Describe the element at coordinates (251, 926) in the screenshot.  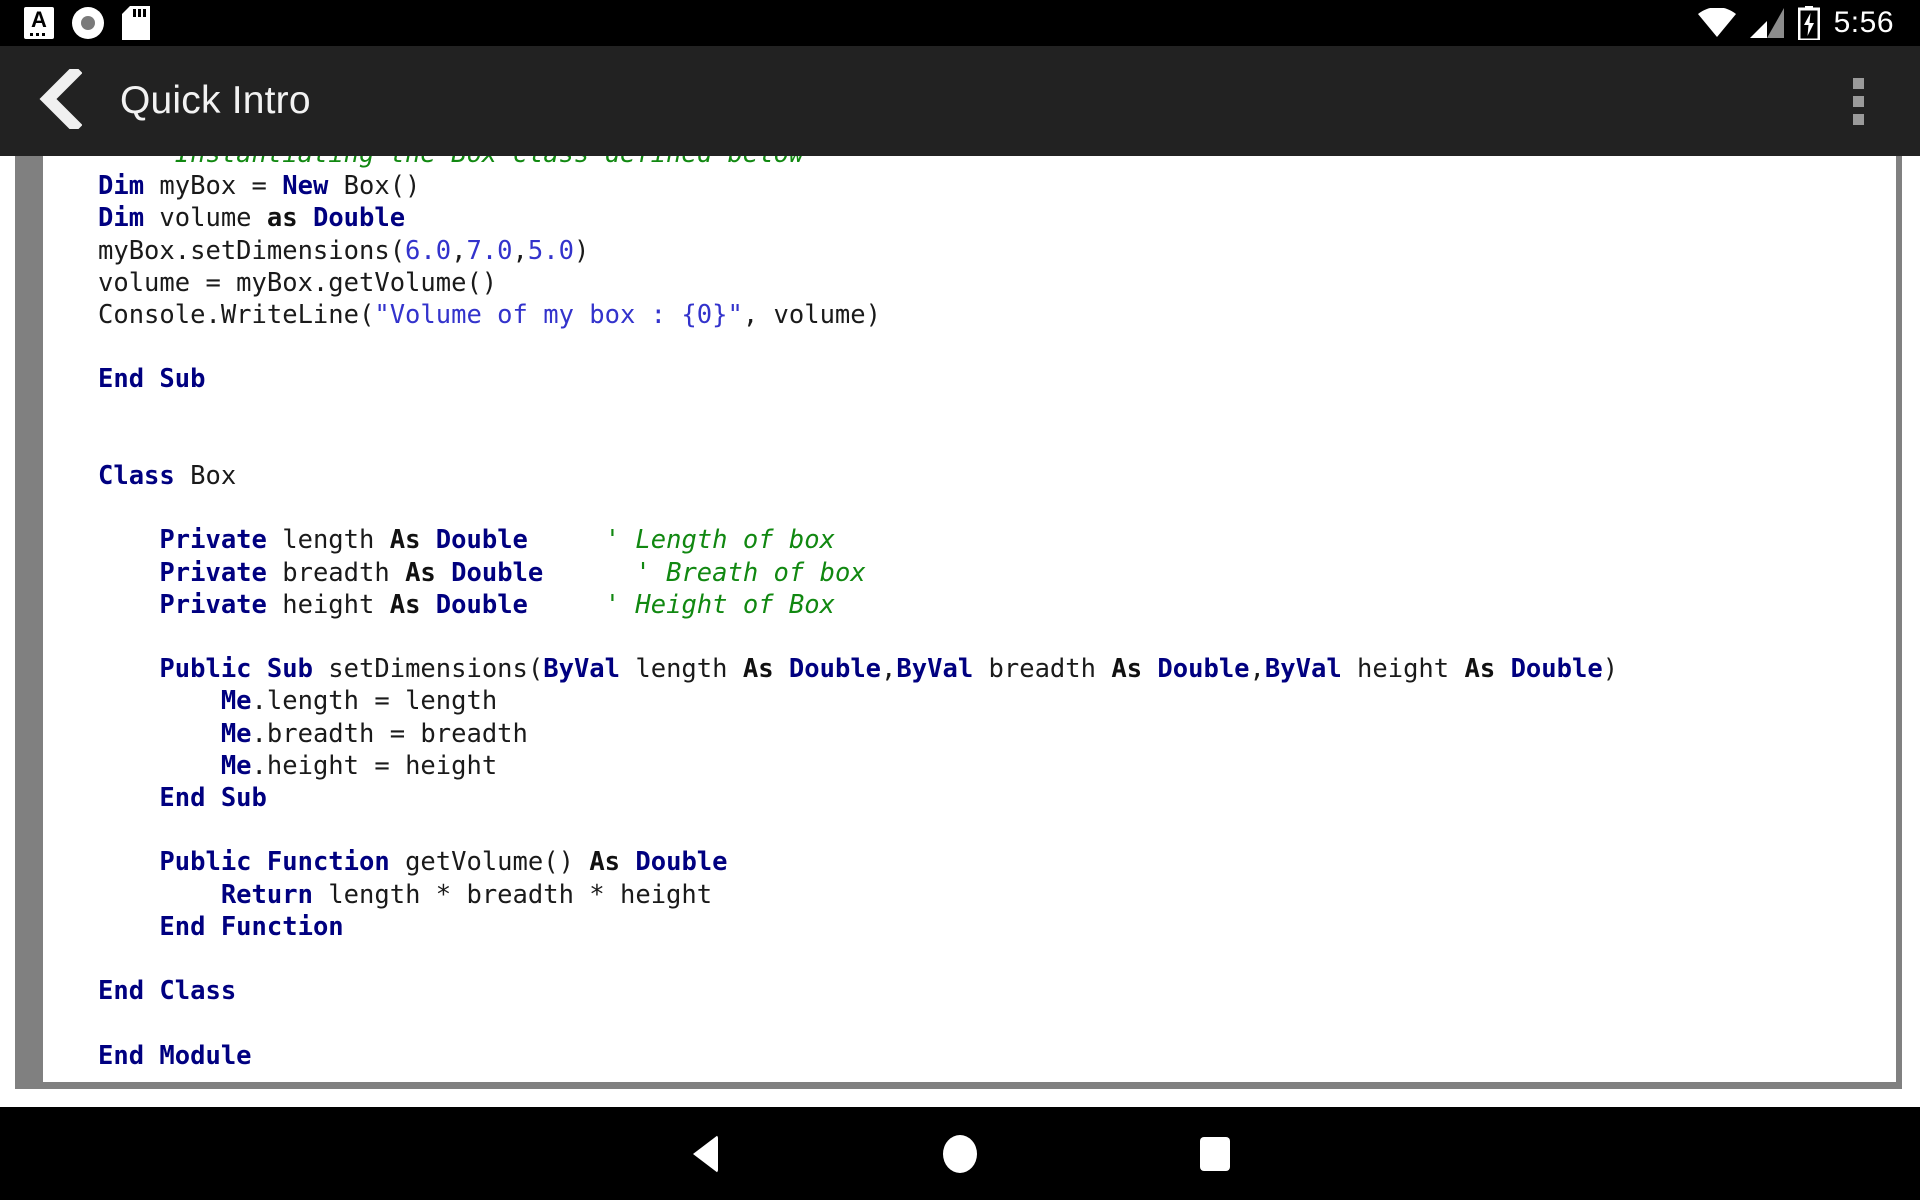
I see `code-token: End Function` at that location.